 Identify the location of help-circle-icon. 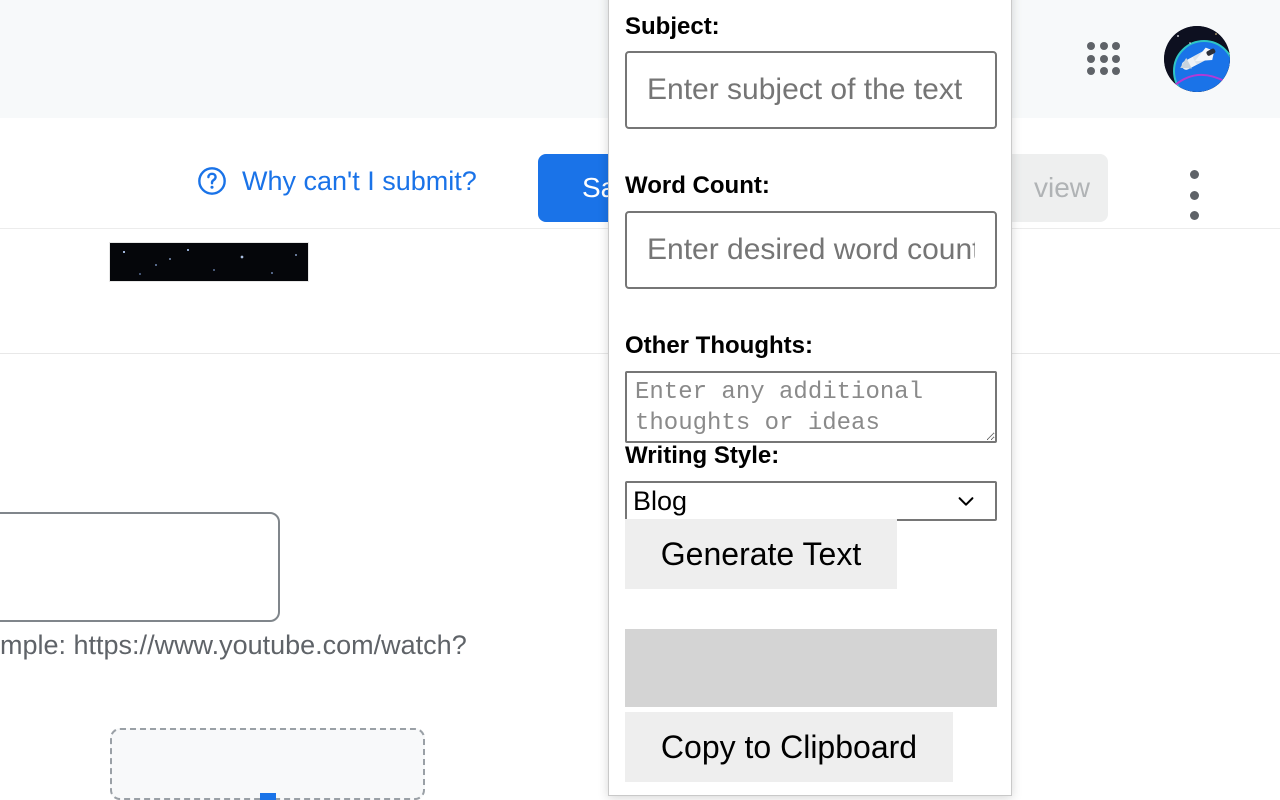
(212, 181).